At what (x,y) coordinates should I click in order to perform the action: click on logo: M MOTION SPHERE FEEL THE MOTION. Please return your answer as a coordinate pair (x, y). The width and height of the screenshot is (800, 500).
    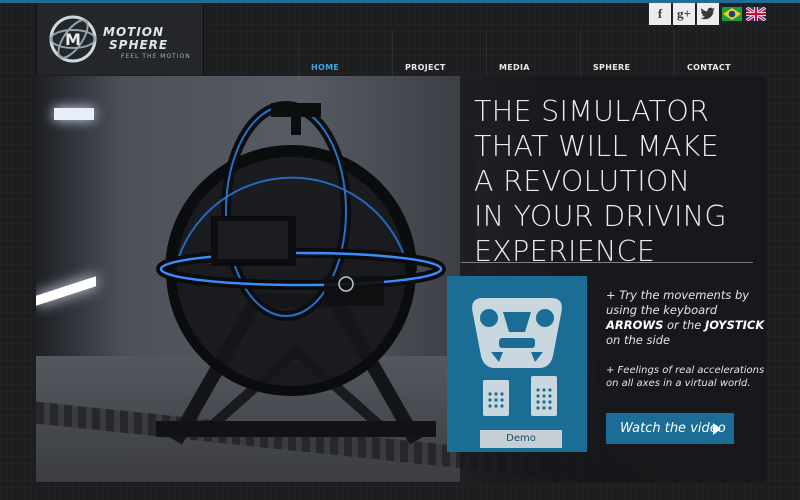
    Looking at the image, I should click on (120, 39).